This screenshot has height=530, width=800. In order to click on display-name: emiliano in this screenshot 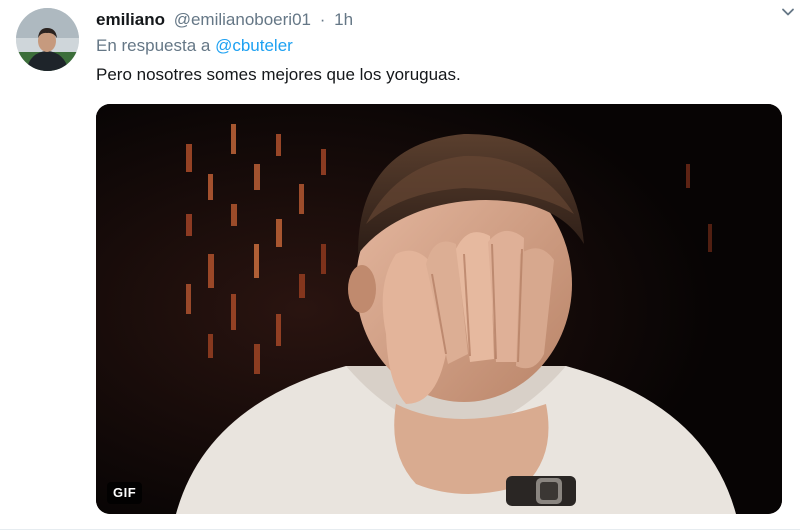, I will do `click(130, 19)`.